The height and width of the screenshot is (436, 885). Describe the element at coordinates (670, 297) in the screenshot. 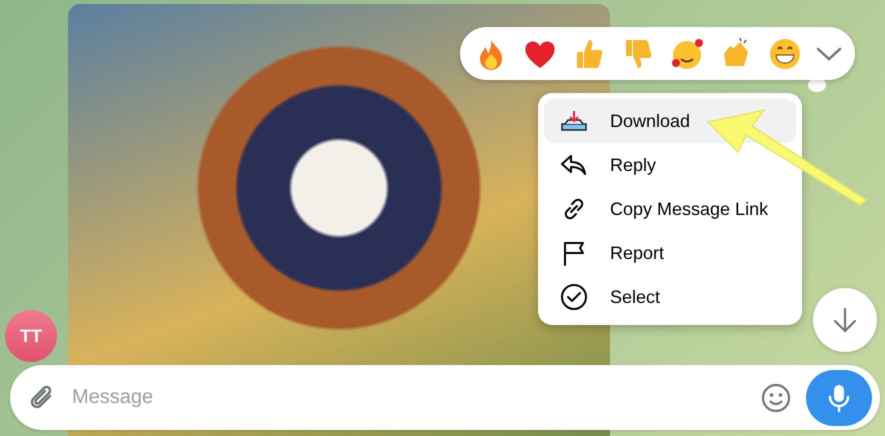

I see `menu-item: Select` at that location.